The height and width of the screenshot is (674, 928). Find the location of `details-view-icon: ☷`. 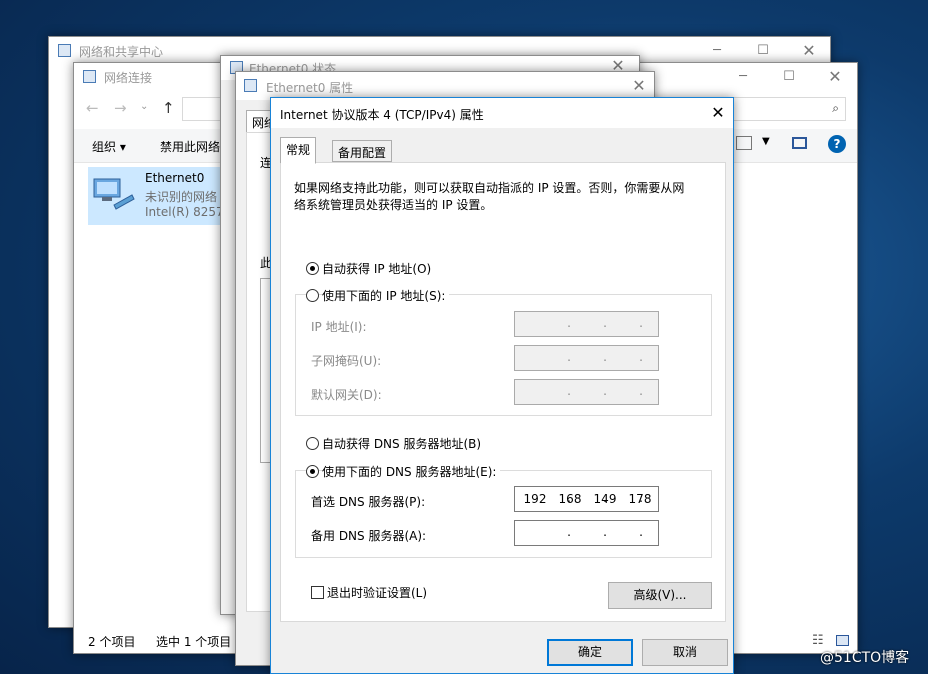

details-view-icon: ☷ is located at coordinates (818, 640).